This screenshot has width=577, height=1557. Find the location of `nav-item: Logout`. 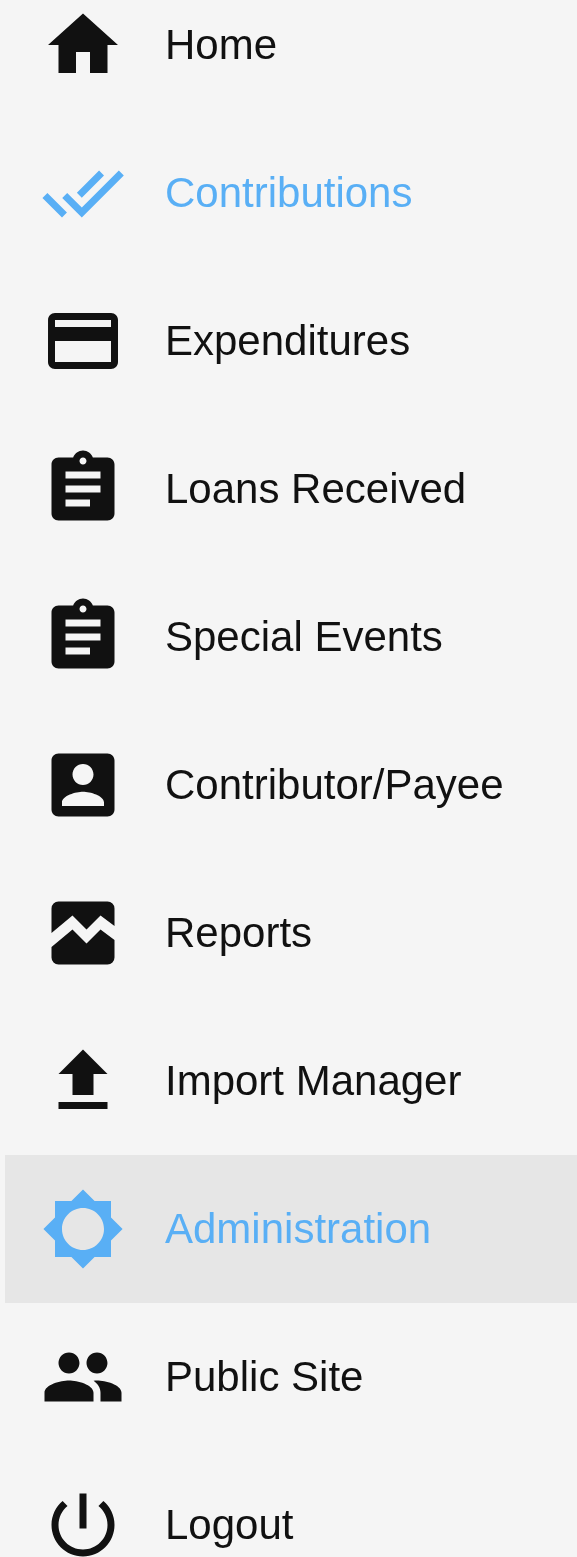

nav-item: Logout is located at coordinates (291, 1504).